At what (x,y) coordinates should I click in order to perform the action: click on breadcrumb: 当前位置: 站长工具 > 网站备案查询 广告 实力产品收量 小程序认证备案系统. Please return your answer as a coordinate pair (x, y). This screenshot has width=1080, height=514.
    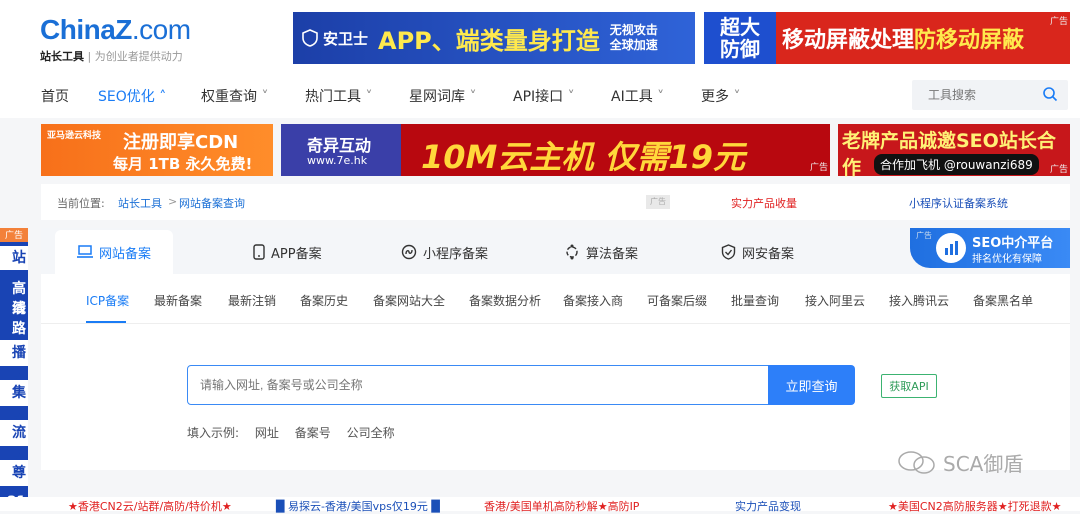
    Looking at the image, I should click on (555, 202).